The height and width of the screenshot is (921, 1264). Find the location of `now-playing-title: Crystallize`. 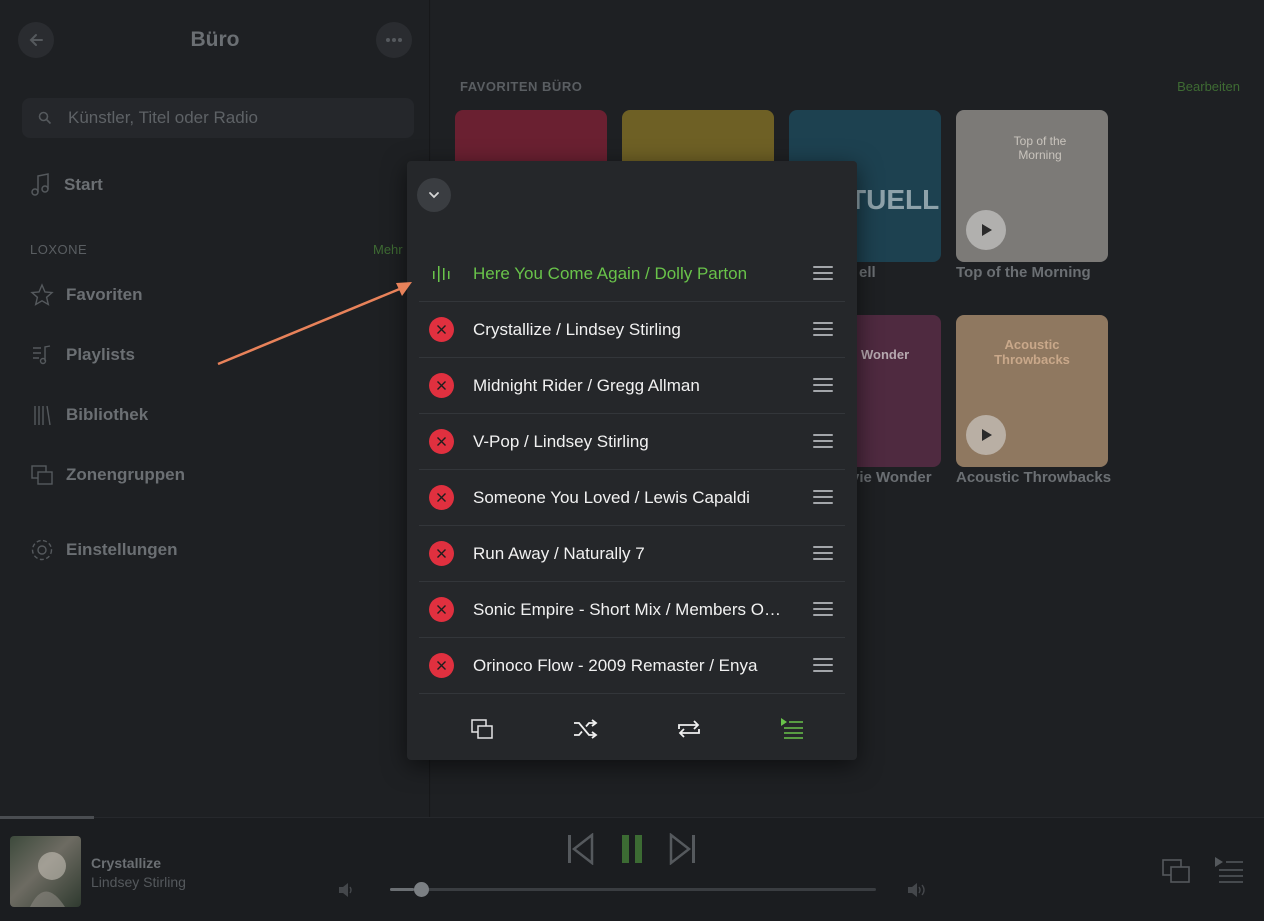

now-playing-title: Crystallize is located at coordinates (126, 863).